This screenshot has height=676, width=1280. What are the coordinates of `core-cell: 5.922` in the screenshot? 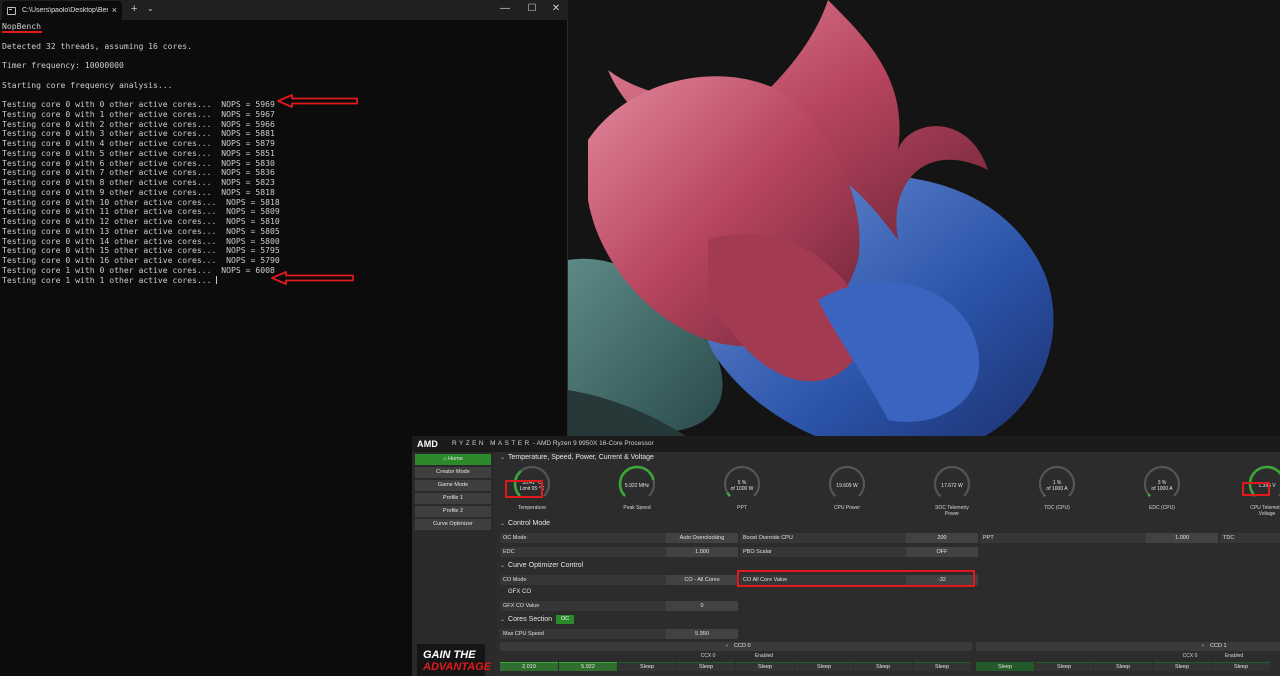 It's located at (588, 666).